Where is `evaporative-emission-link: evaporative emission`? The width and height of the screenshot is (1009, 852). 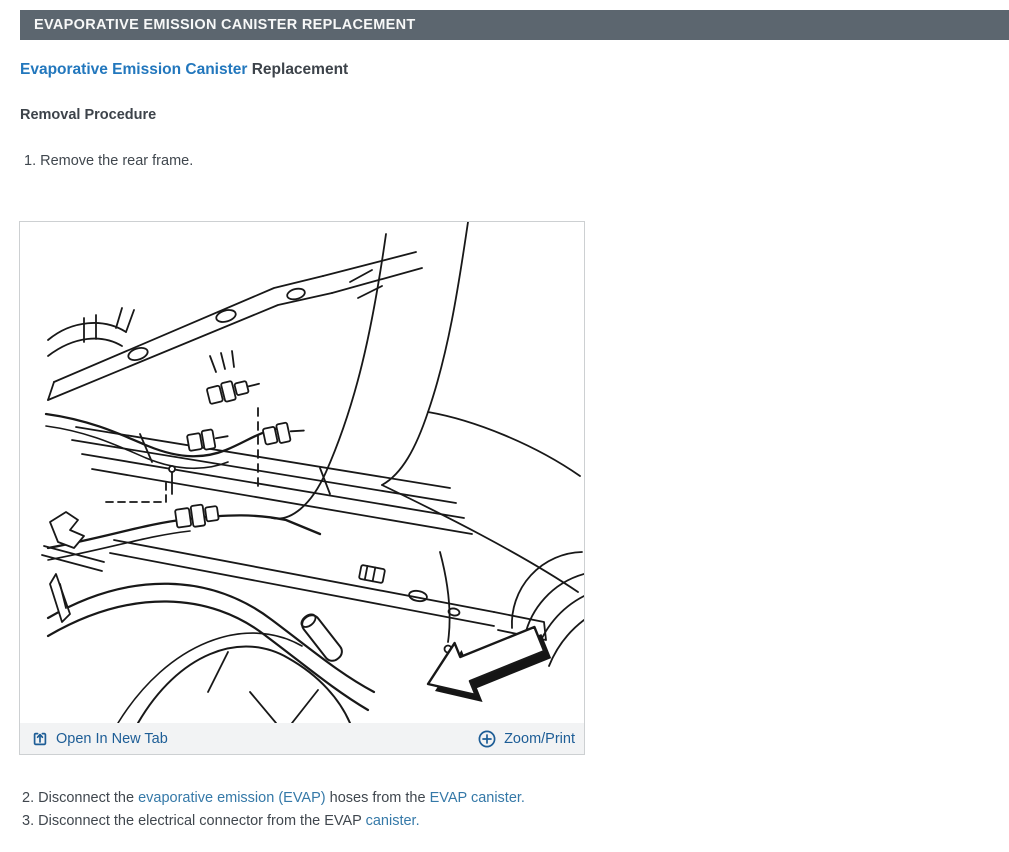
evaporative-emission-link: evaporative emission is located at coordinates (206, 798).